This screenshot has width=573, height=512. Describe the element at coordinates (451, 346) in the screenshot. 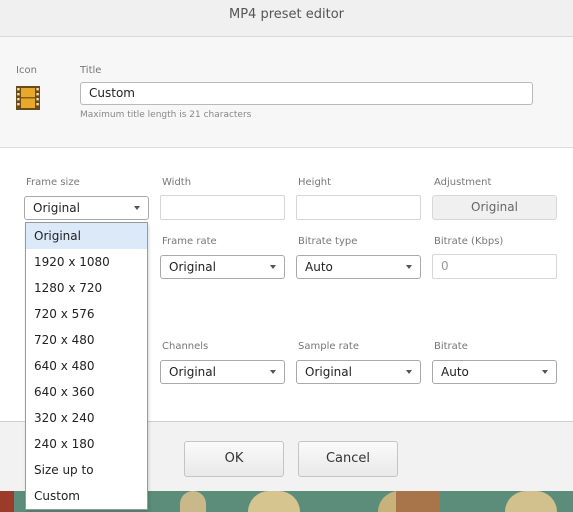

I see `audio-bitrate-label: Bitrate` at that location.